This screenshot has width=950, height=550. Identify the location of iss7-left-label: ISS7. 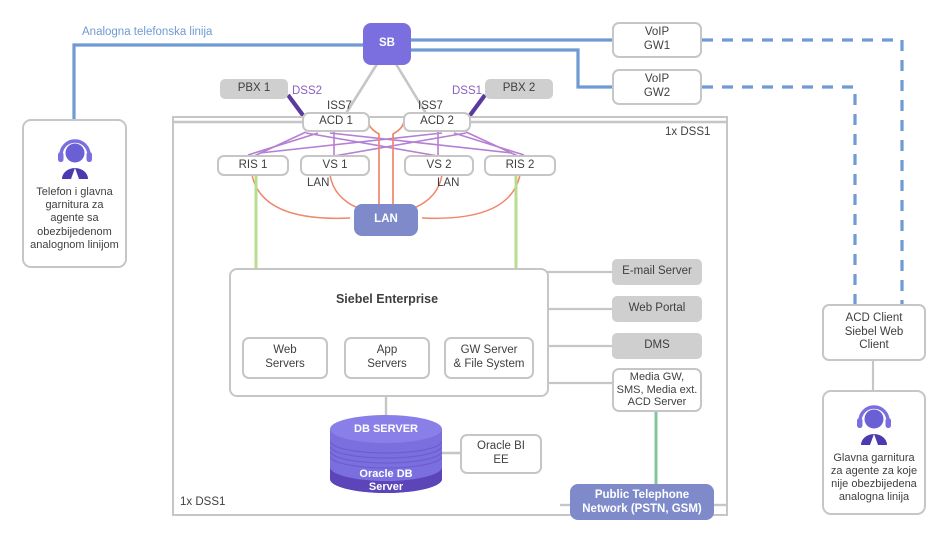
(339, 106).